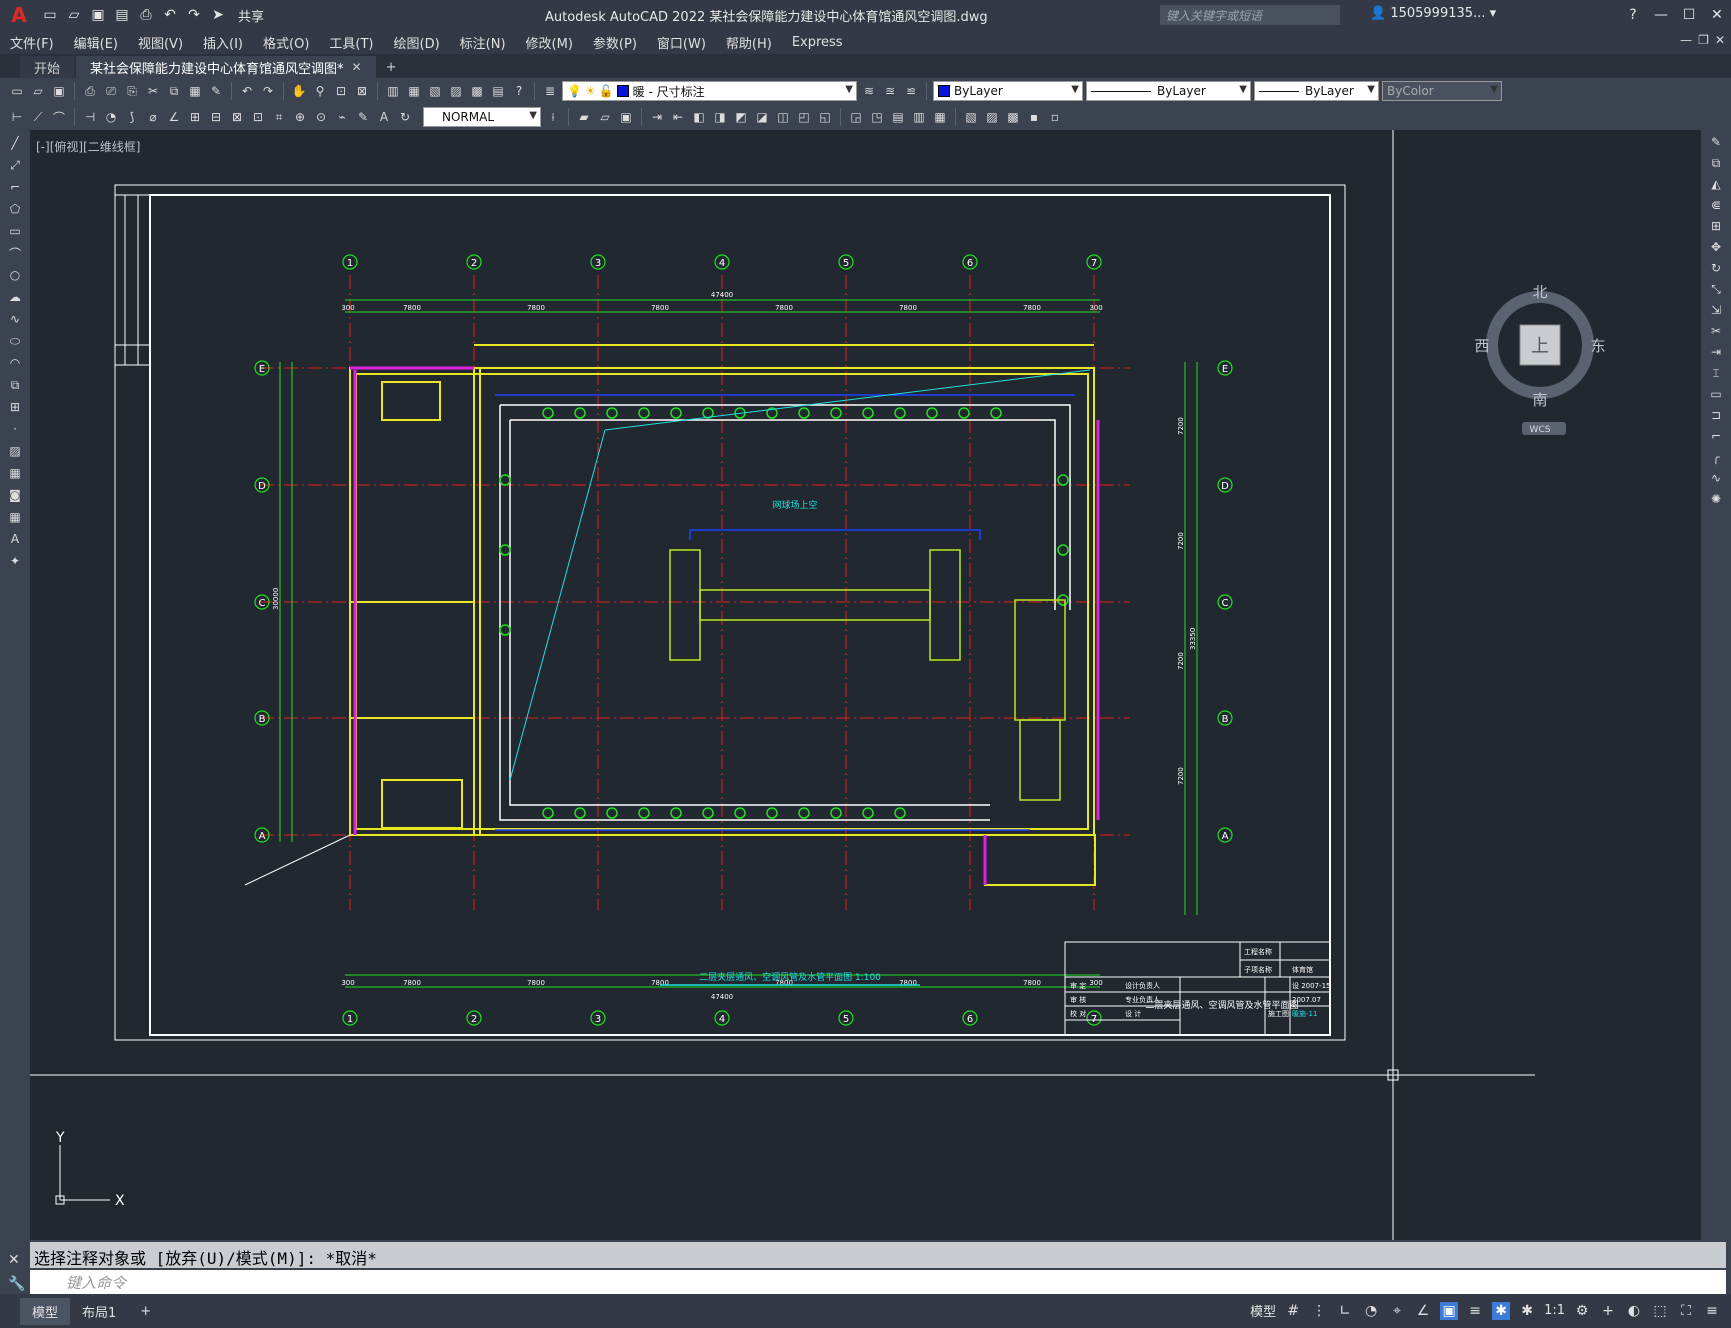 The height and width of the screenshot is (1328, 1731). Describe the element at coordinates (321, 117) in the screenshot. I see `inspect-icon: ⊙` at that location.